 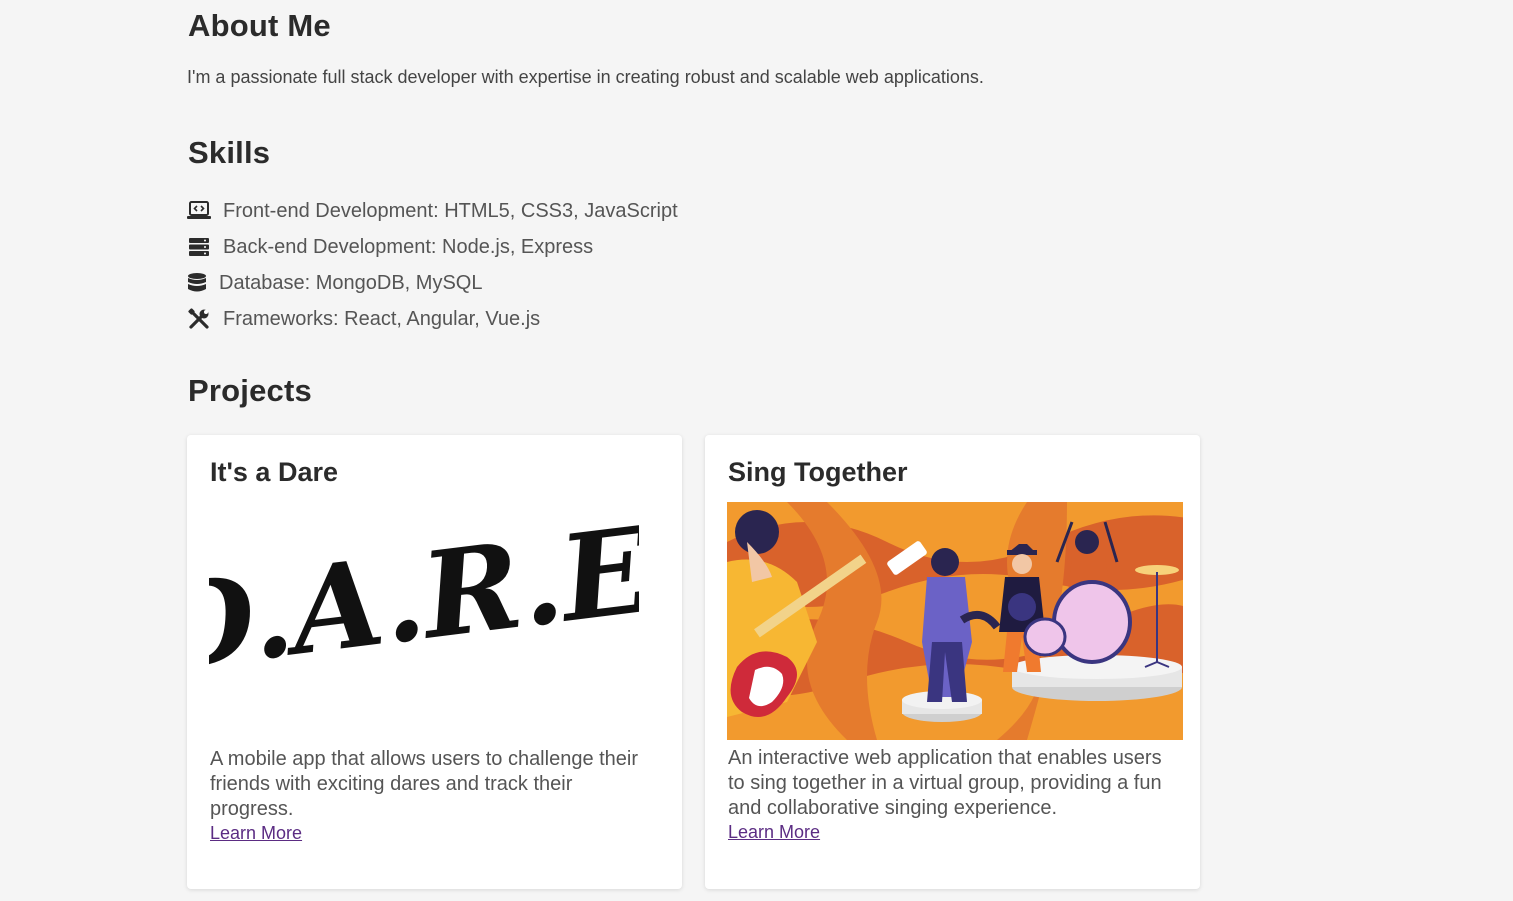 What do you see at coordinates (818, 472) in the screenshot?
I see `project-title: Sing Together` at bounding box center [818, 472].